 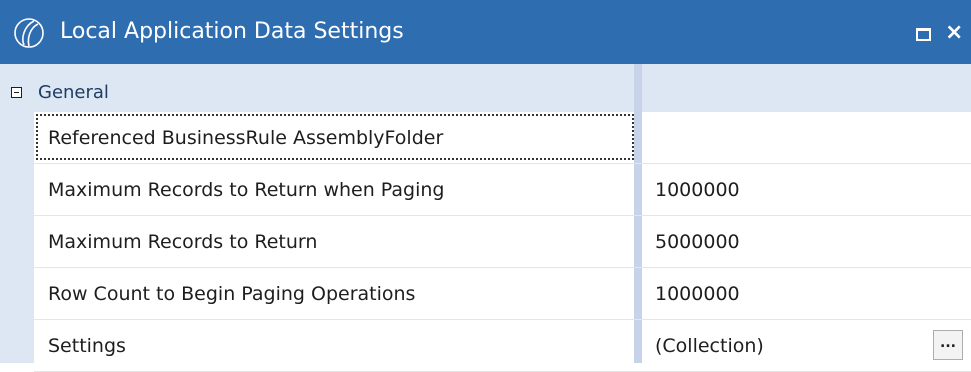 What do you see at coordinates (29, 33) in the screenshot?
I see `application-logo-icon` at bounding box center [29, 33].